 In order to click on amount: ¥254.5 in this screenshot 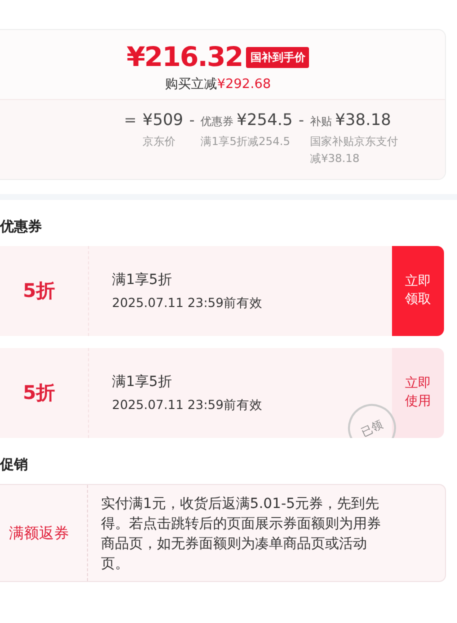, I will do `click(264, 119)`.